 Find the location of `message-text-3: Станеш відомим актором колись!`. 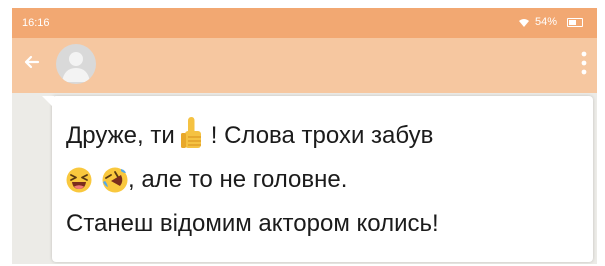

message-text-3: Станеш відомим актором колись! is located at coordinates (252, 223).